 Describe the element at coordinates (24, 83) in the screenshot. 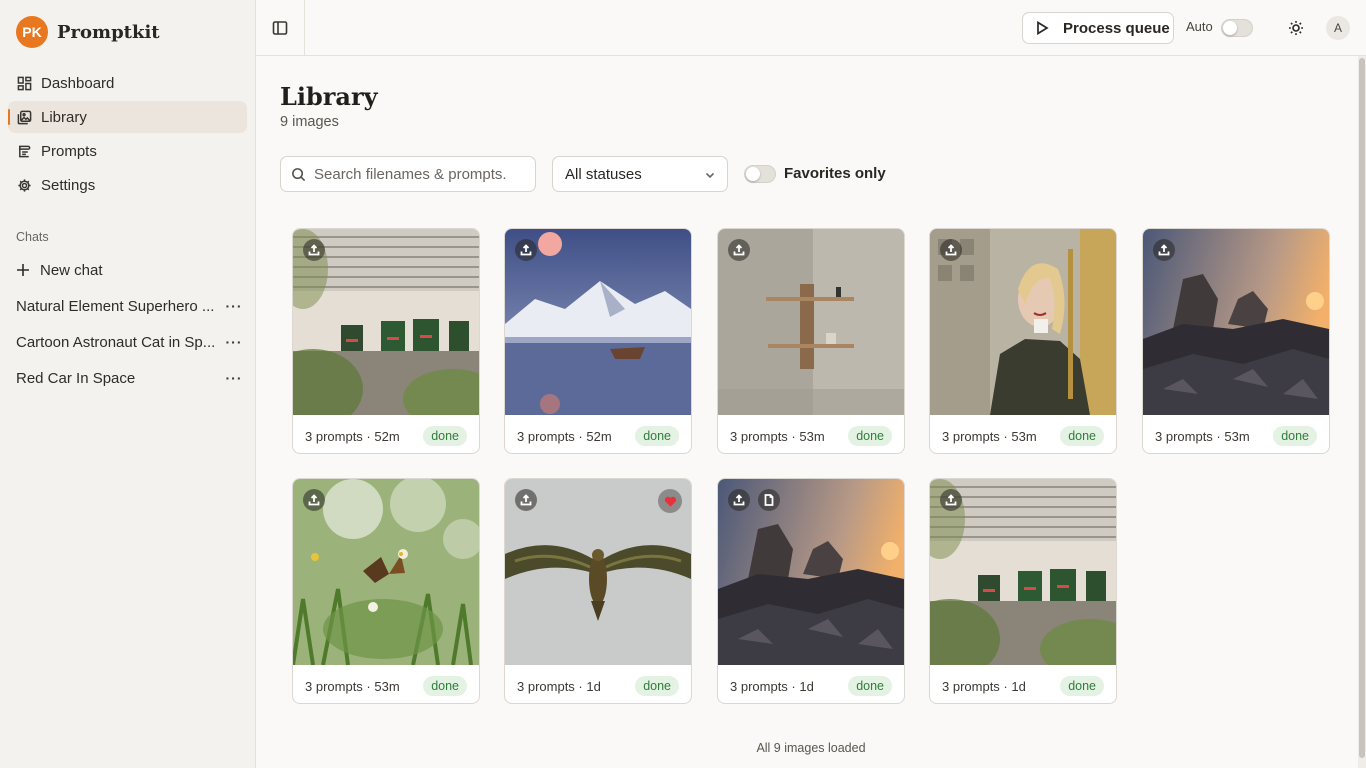

I see `dashboard-icon` at that location.